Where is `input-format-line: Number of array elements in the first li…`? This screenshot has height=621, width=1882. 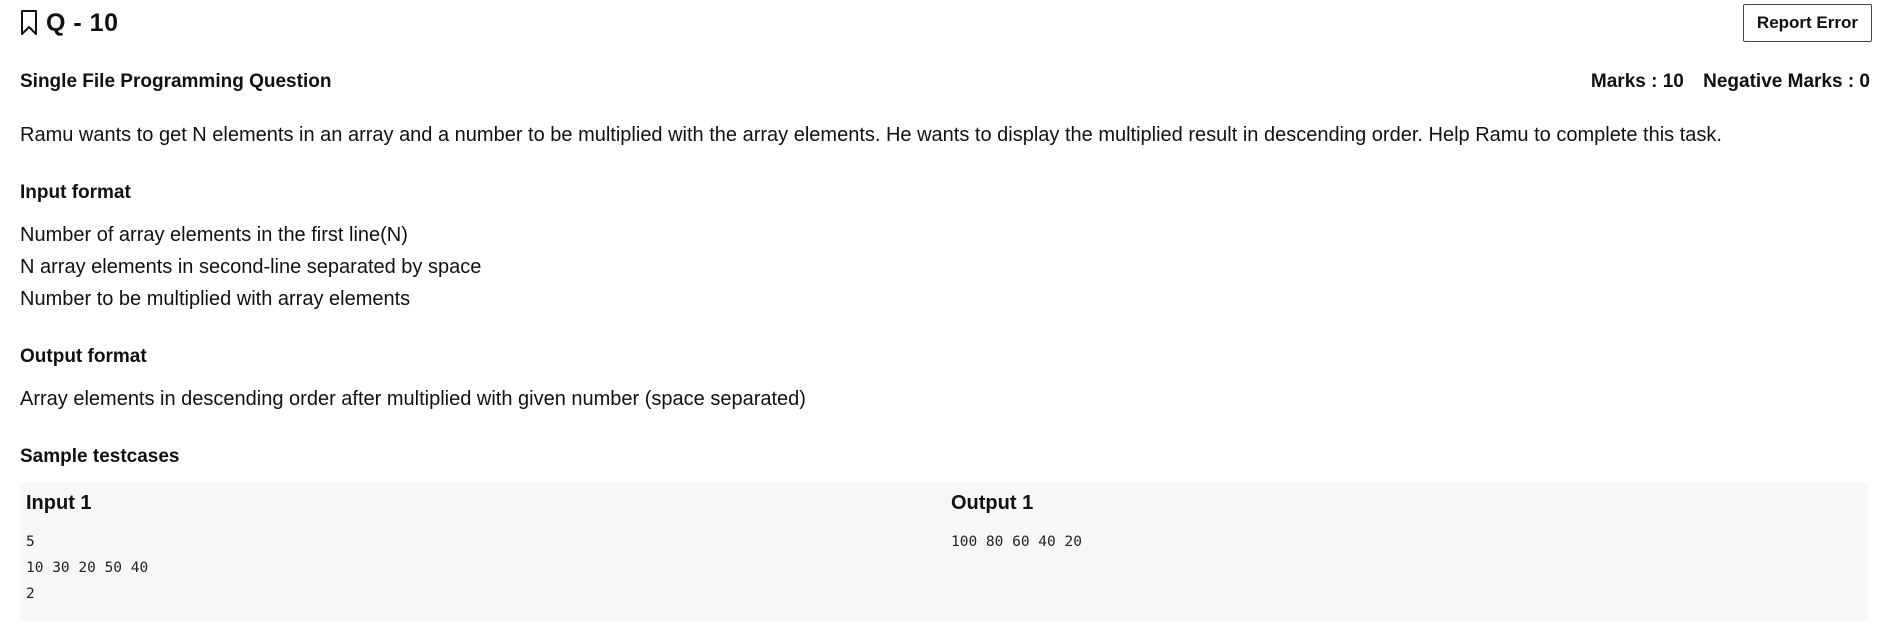
input-format-line: Number of array elements in the first li… is located at coordinates (214, 235).